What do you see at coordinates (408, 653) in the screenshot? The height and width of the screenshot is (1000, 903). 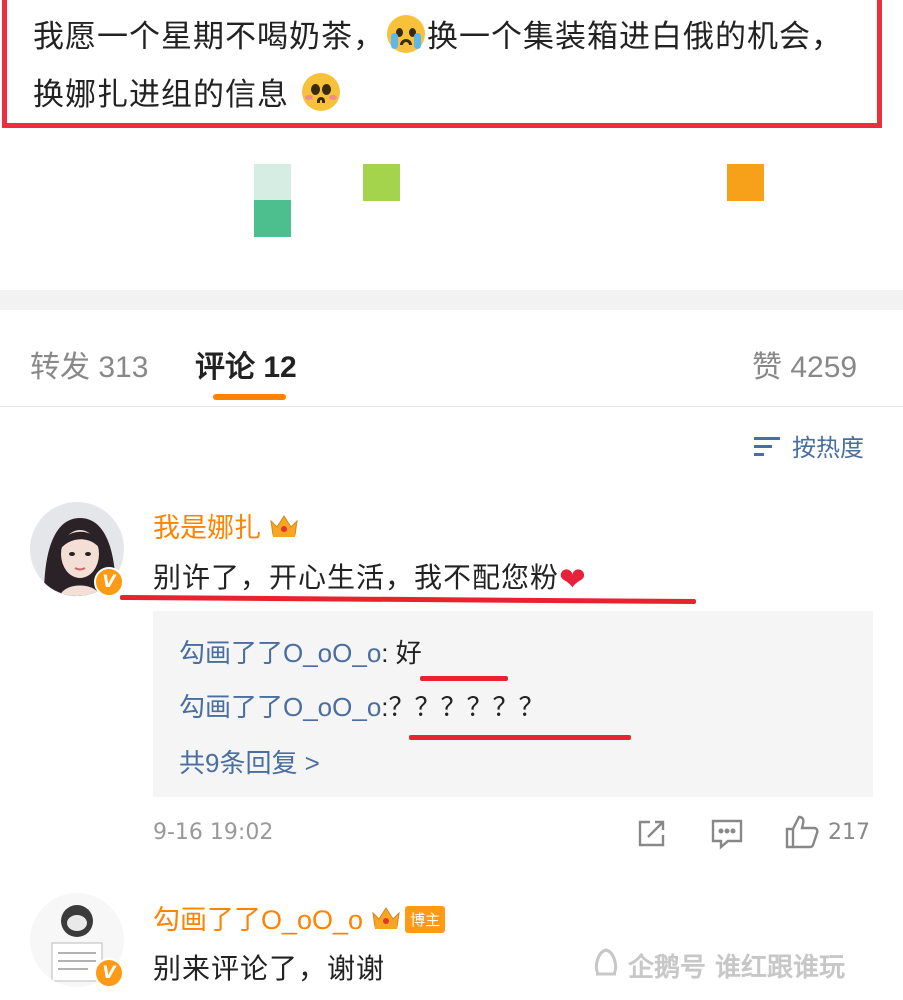 I see `reply-text: 好` at bounding box center [408, 653].